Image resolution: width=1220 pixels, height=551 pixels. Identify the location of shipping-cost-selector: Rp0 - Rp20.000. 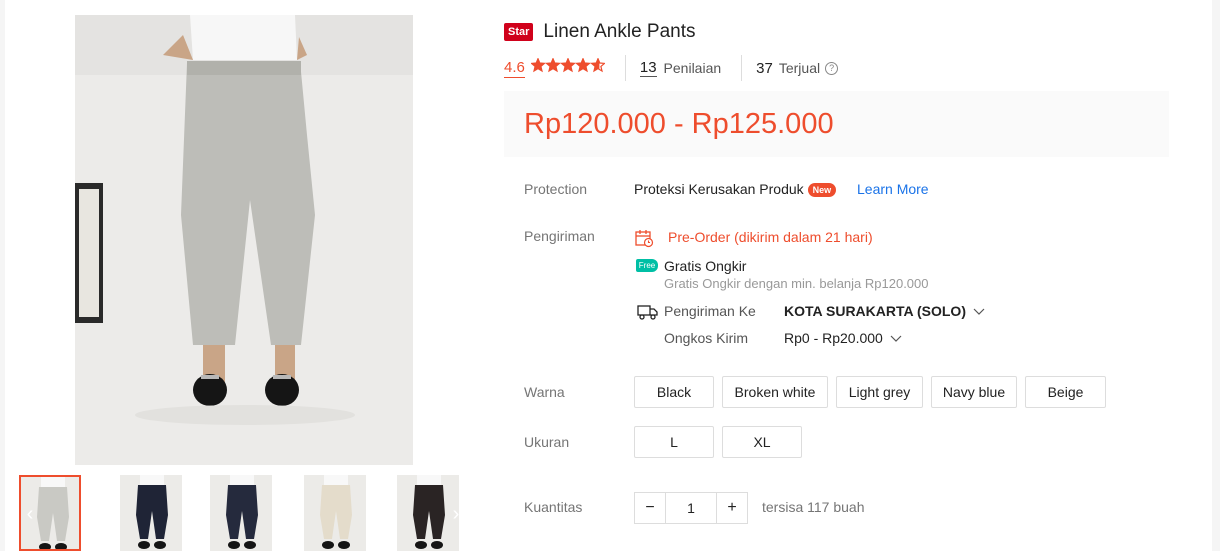
(843, 338).